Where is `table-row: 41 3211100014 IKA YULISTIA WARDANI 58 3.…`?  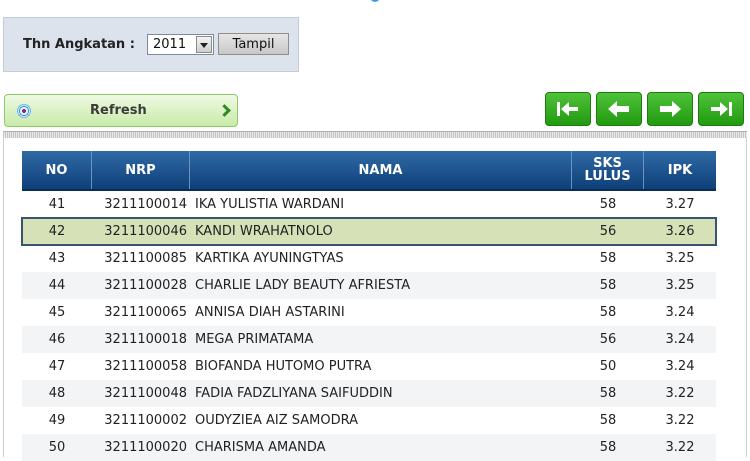 table-row: 41 3211100014 IKA YULISTIA WARDANI 58 3.… is located at coordinates (369, 204).